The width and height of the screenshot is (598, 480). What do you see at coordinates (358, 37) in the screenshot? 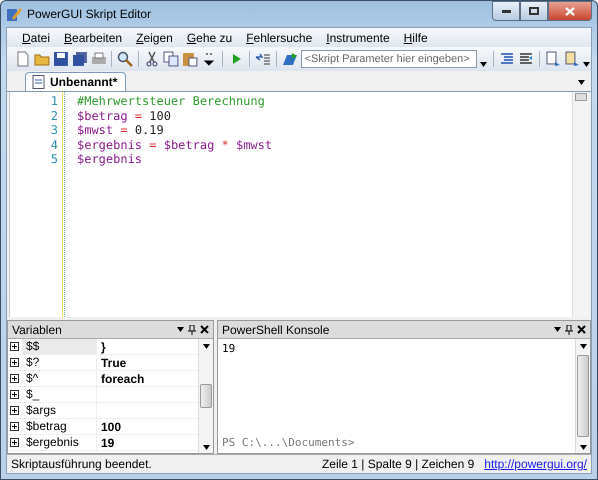
I see `menu-item: Instrumente` at bounding box center [358, 37].